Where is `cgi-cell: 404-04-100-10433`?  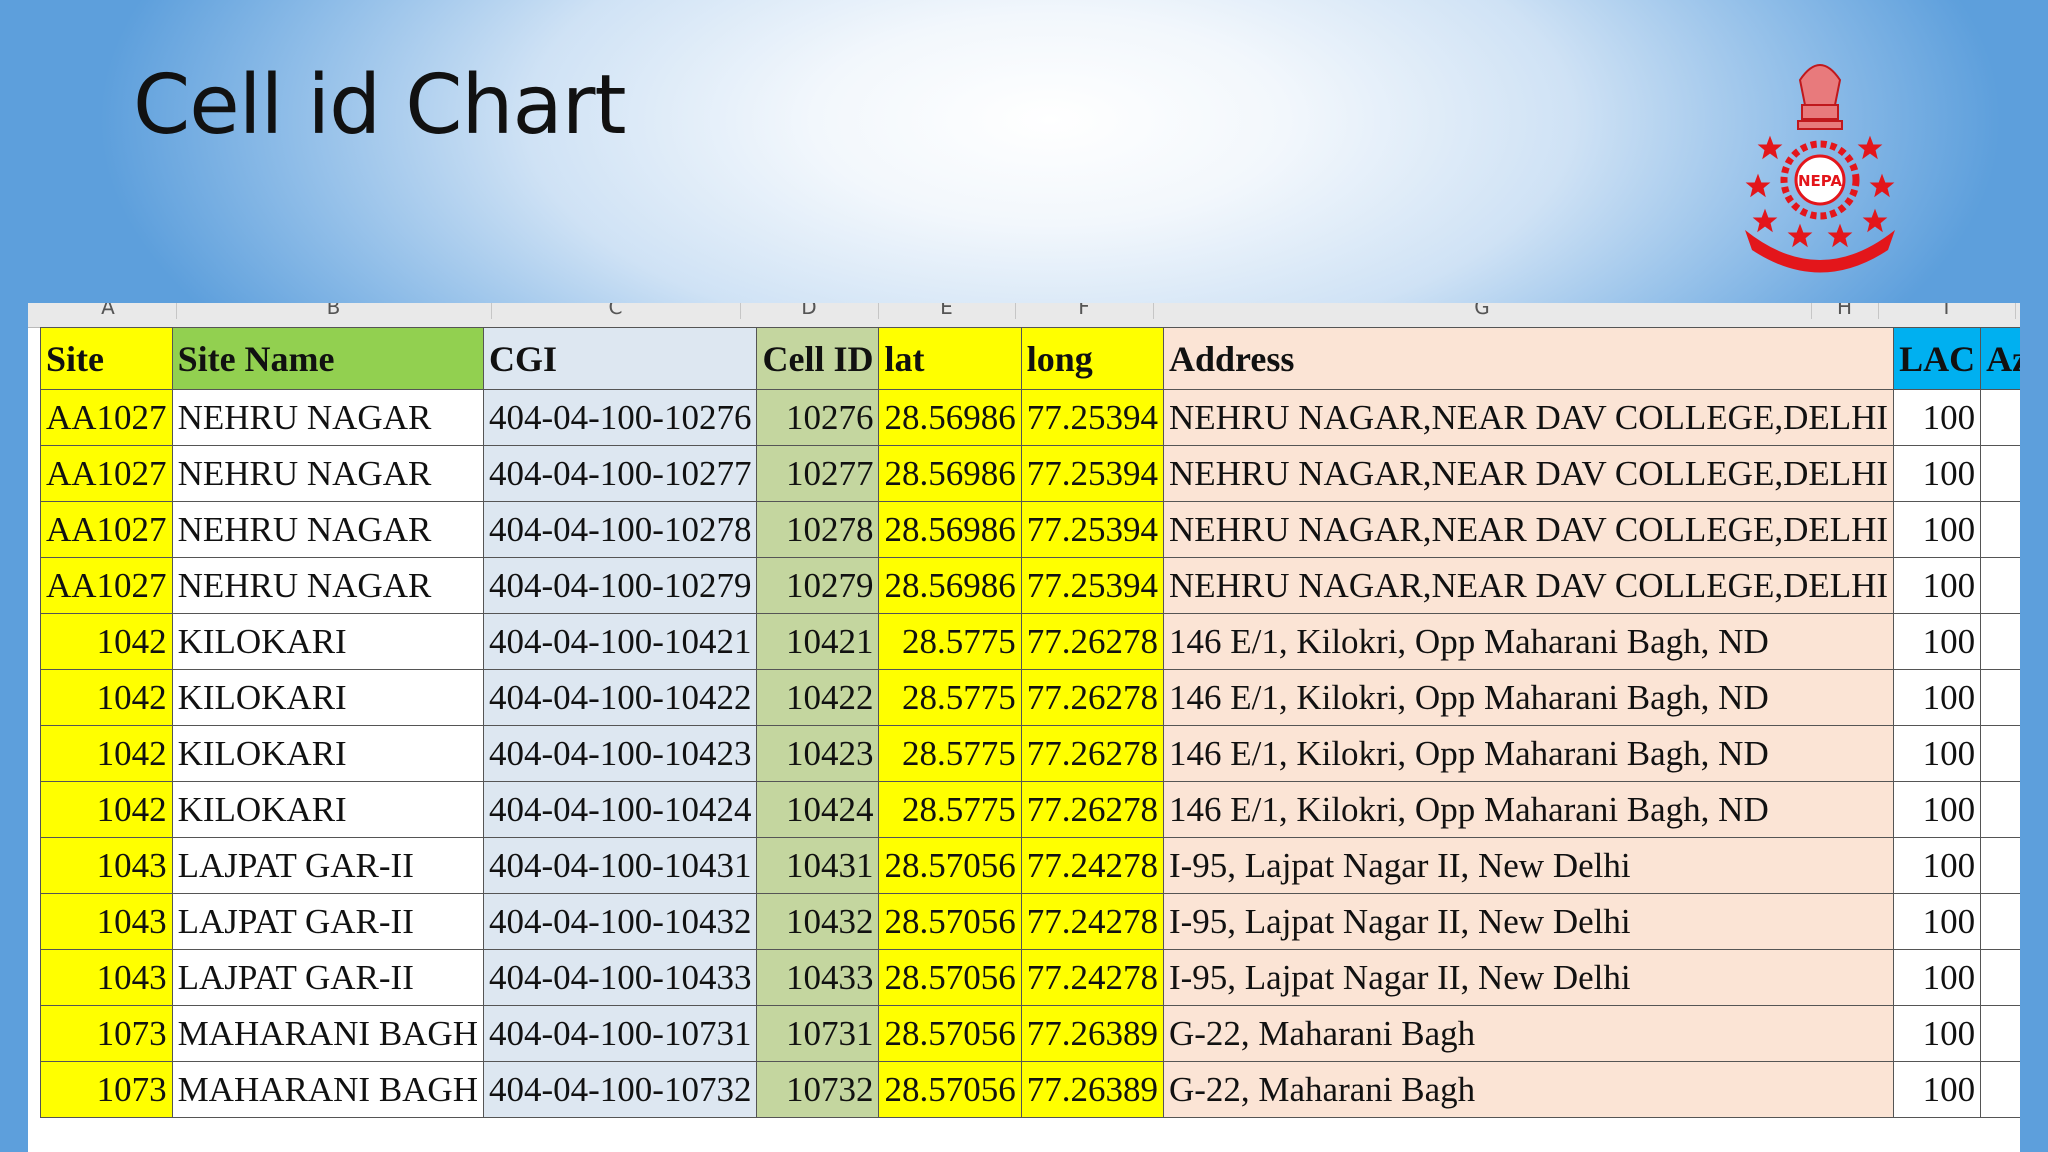
cgi-cell: 404-04-100-10433 is located at coordinates (620, 977).